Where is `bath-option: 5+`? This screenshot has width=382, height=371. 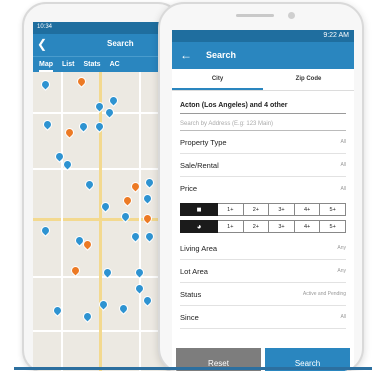
bath-option: 5+ is located at coordinates (333, 226).